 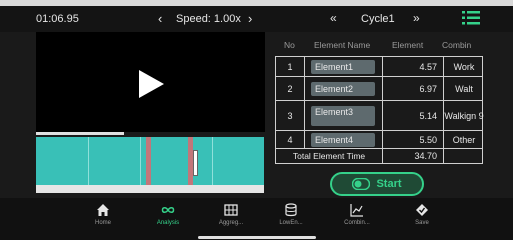 I want to click on start-button: Start, so click(x=377, y=184).